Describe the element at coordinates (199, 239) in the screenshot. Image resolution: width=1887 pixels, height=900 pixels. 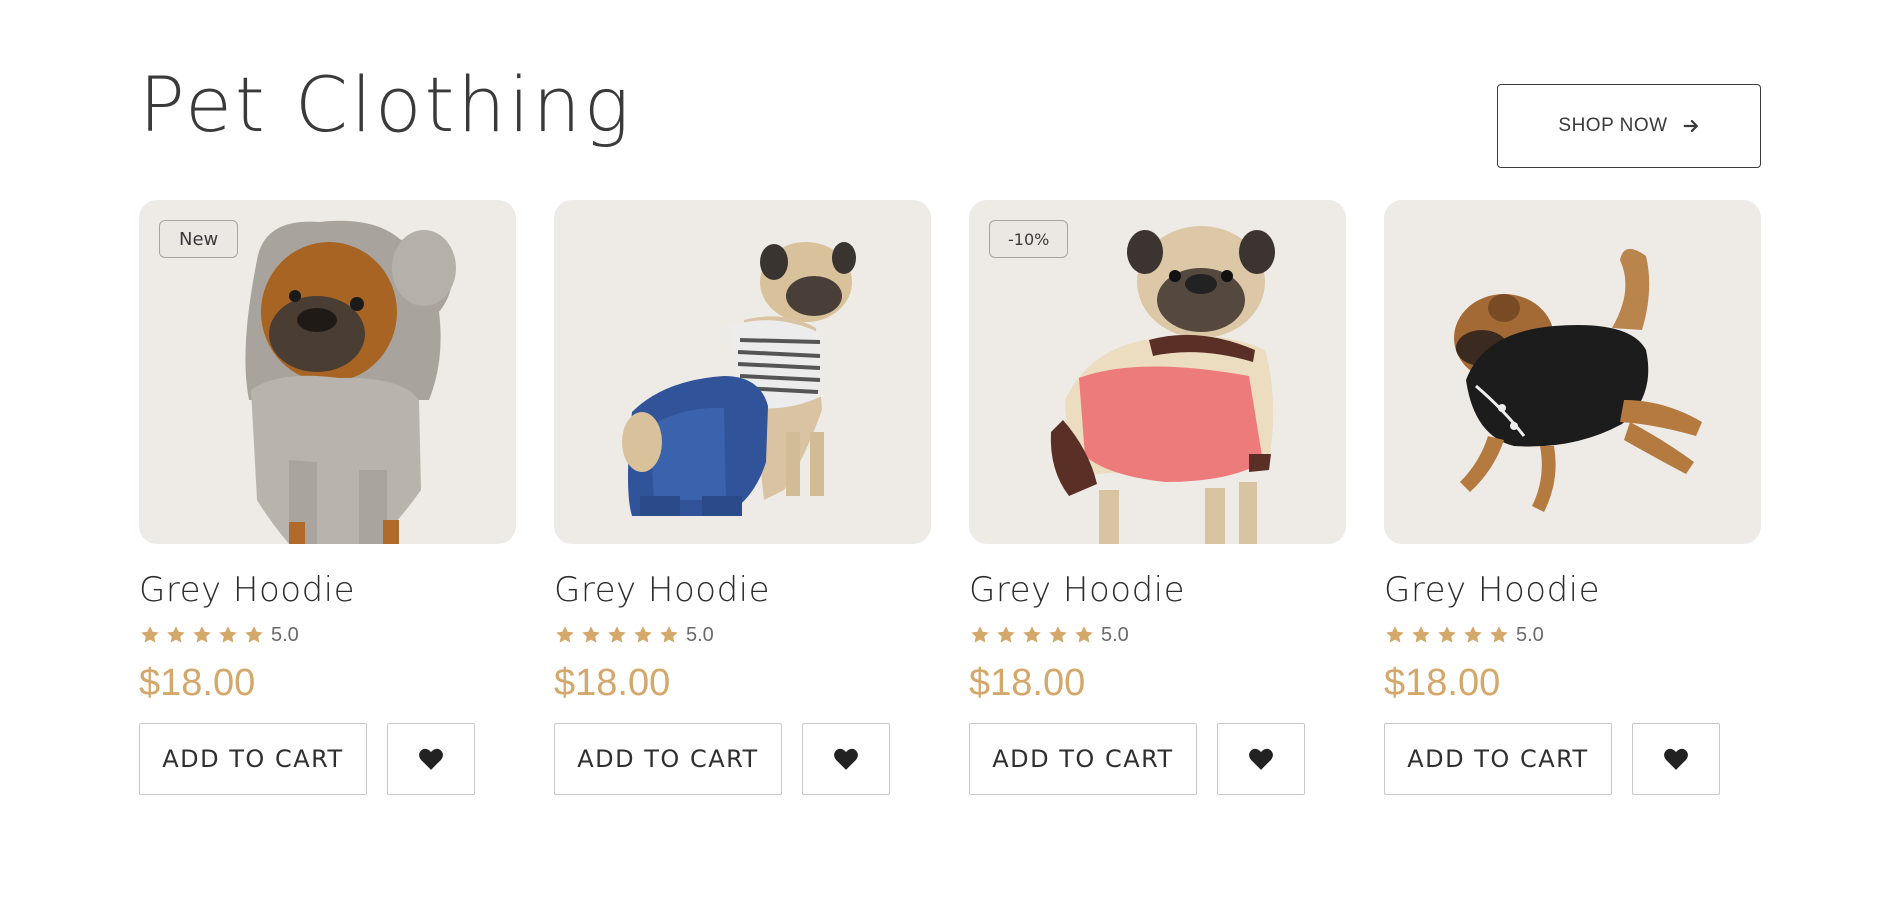
I see `new-badge: New` at that location.